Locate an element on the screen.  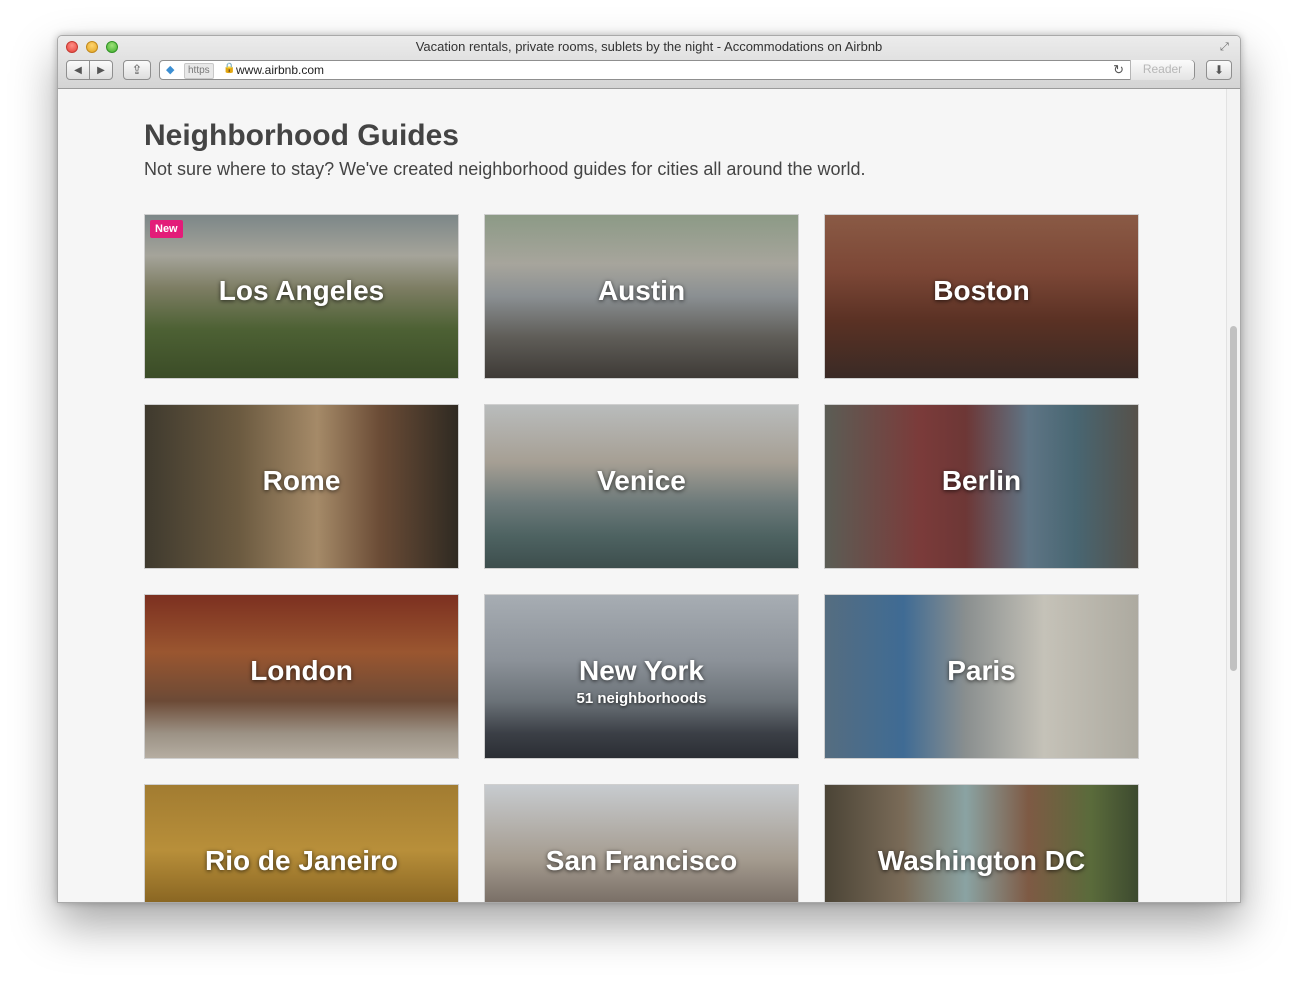
guide-card-rio-de-janeiro: Rio de Janeiro is located at coordinates (301, 843).